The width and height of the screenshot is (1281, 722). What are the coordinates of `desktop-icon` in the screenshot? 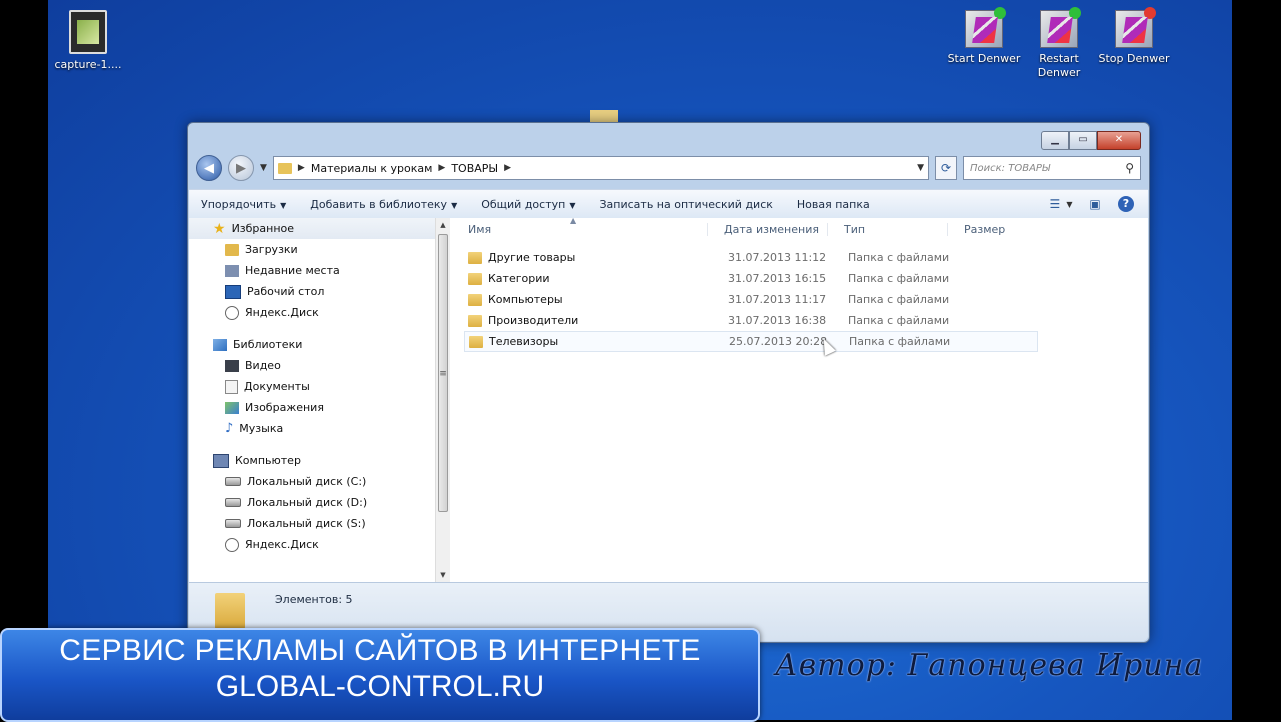 It's located at (233, 291).